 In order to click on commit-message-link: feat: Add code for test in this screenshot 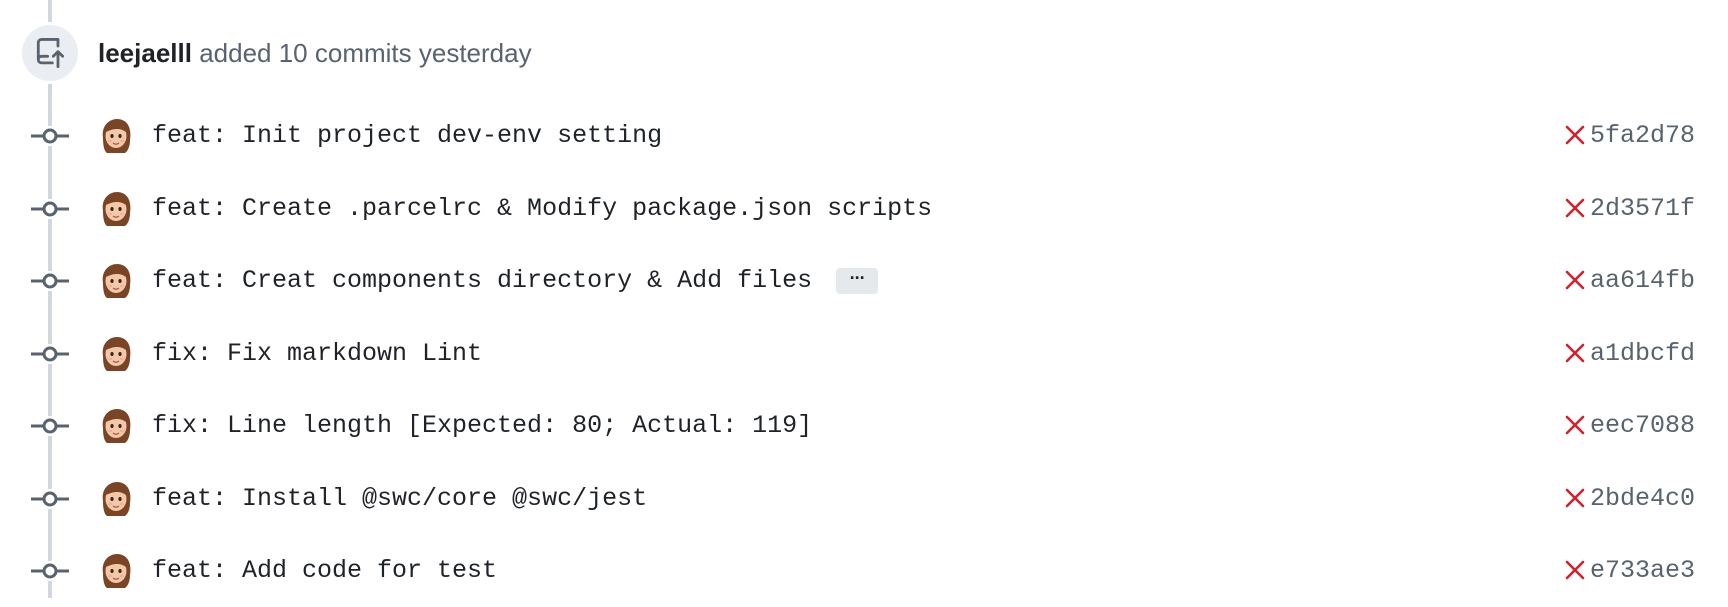, I will do `click(324, 571)`.